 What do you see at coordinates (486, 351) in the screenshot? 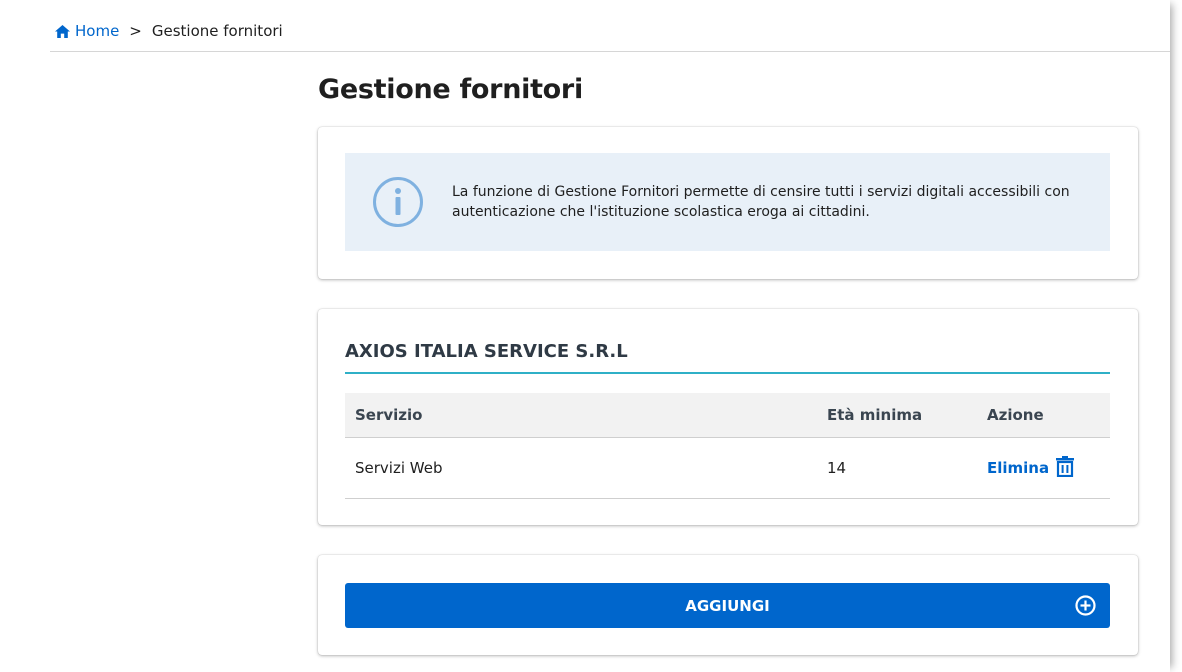
I see `supplier-name: AXIOS ITALIA SERVICE S.R.L` at bounding box center [486, 351].